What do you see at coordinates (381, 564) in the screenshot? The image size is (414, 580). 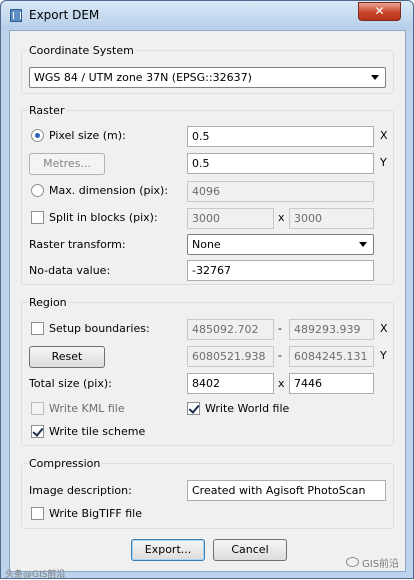 I see `watermark-right: GIS前沿` at bounding box center [381, 564].